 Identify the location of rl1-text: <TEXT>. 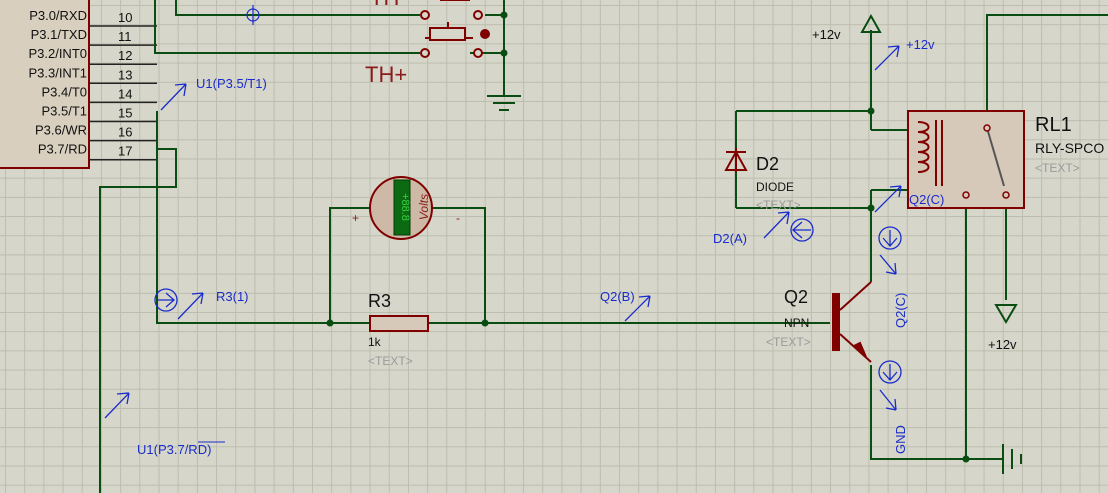
(1057, 168).